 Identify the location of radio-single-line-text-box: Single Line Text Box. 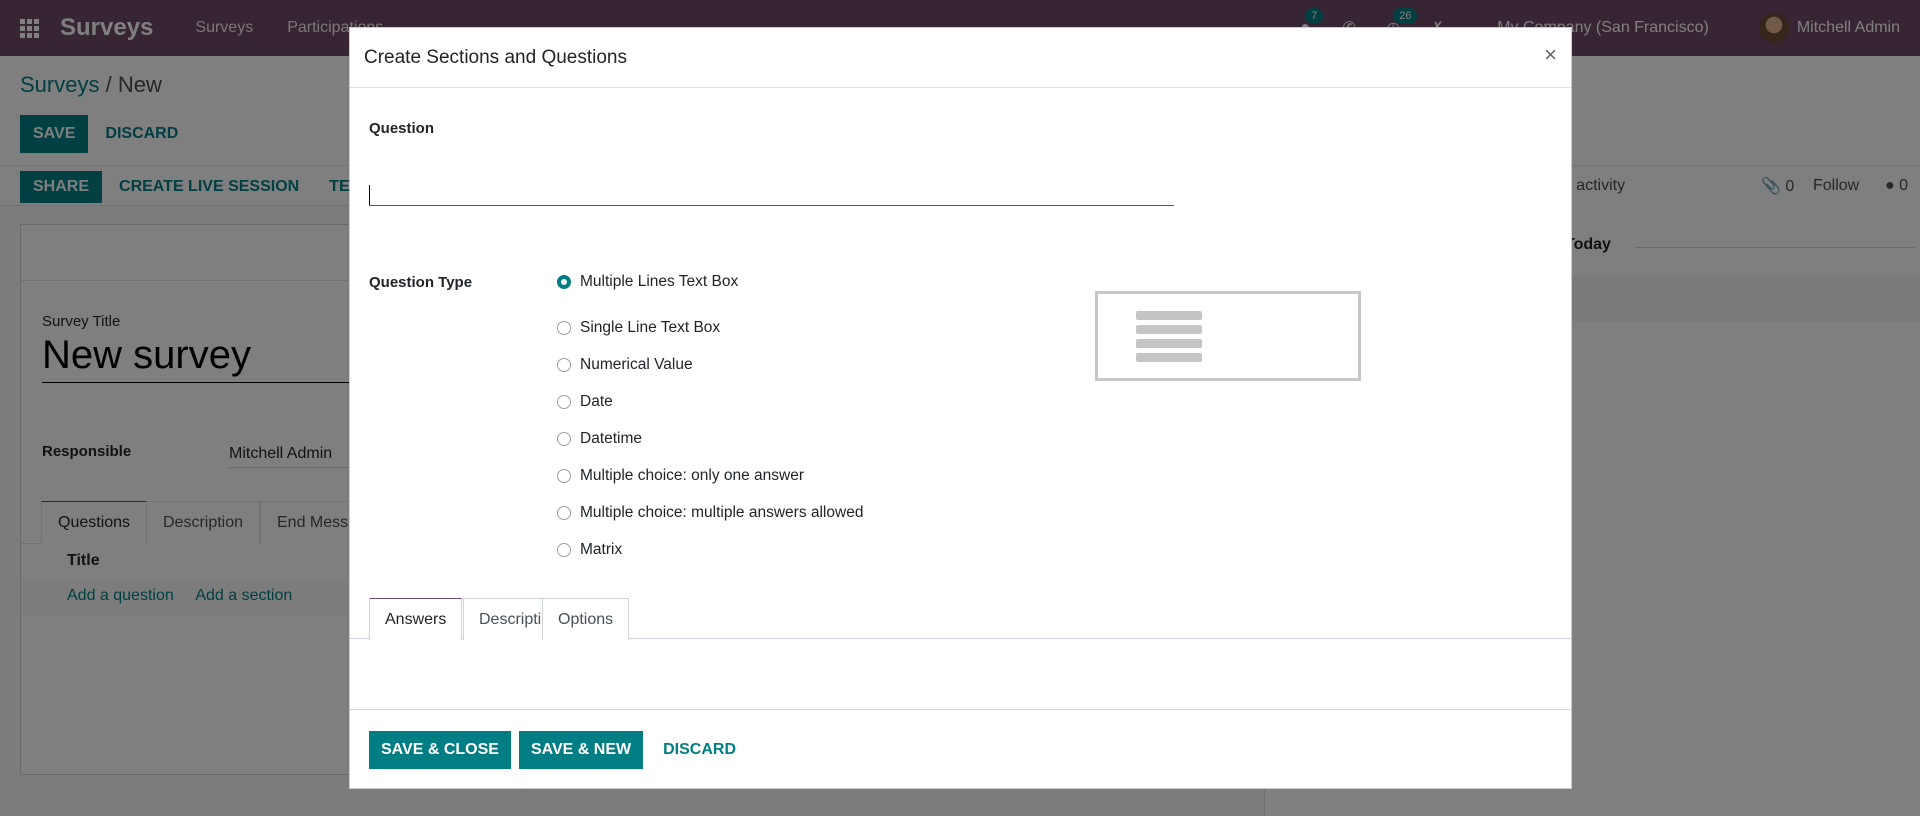
(710, 327).